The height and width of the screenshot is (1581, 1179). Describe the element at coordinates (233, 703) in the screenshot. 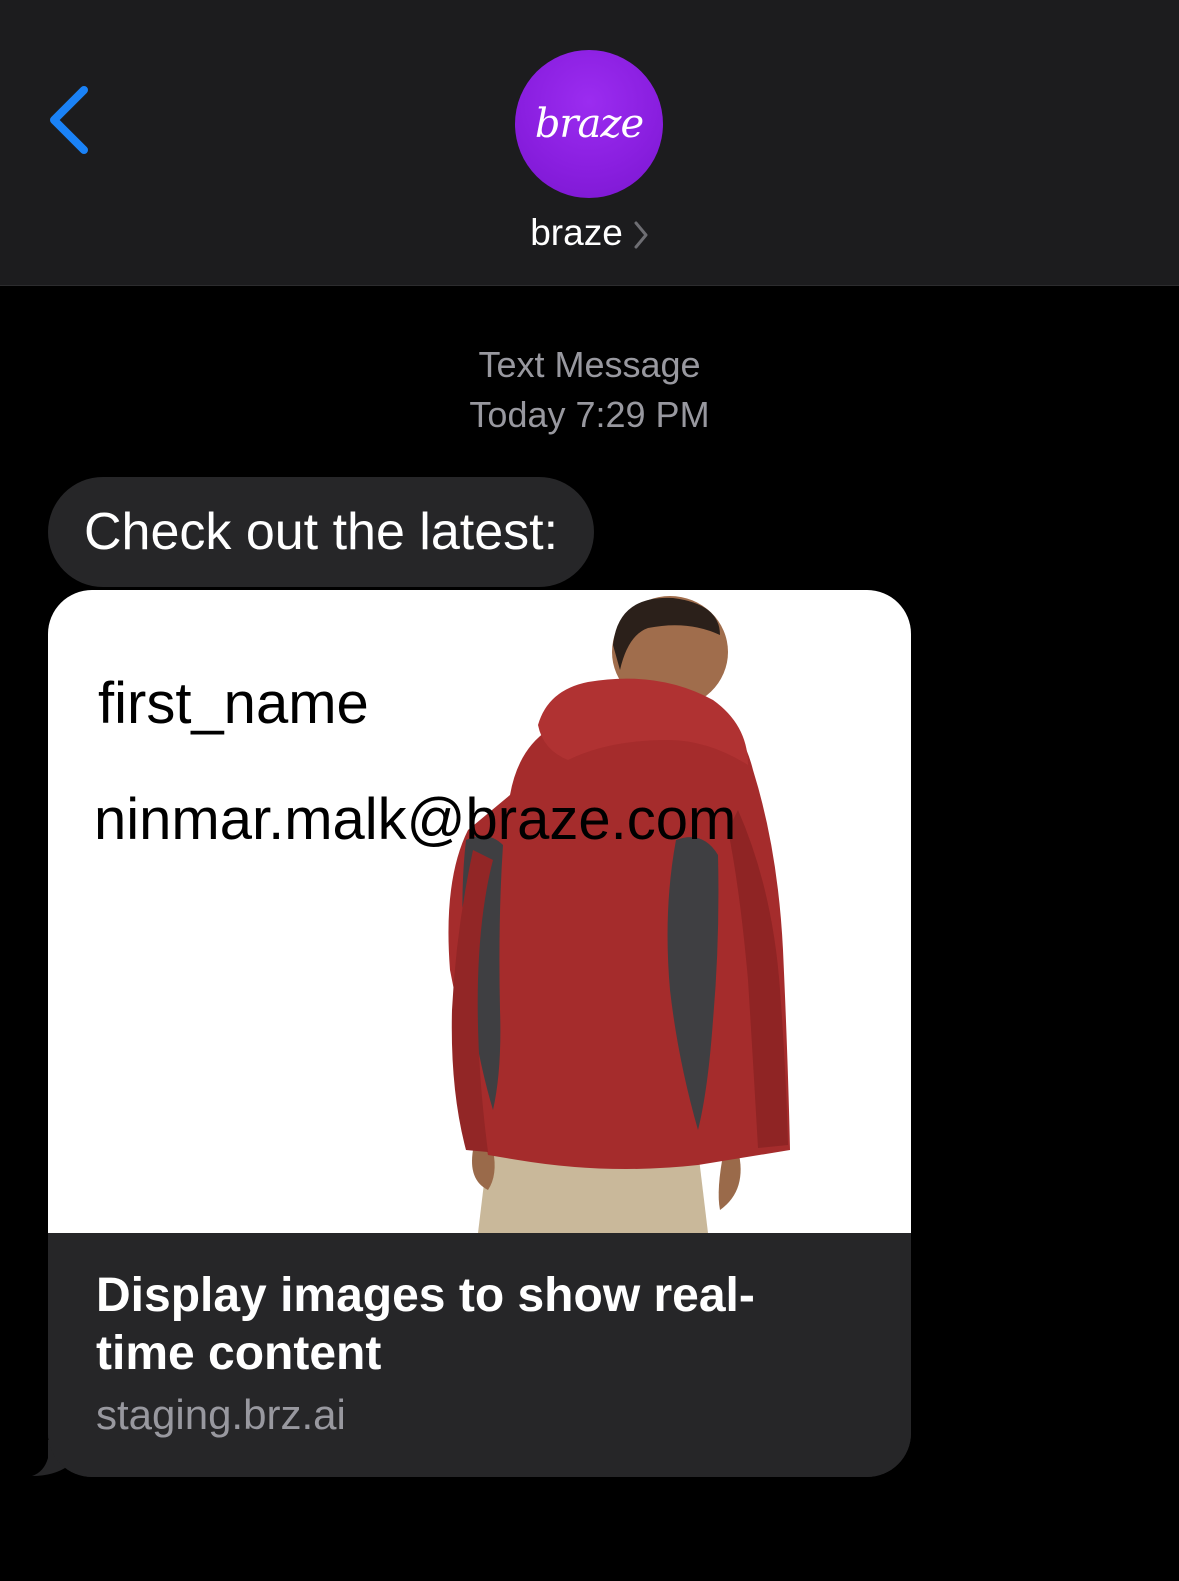

I see `preview-image-text-first-name: first_name` at that location.